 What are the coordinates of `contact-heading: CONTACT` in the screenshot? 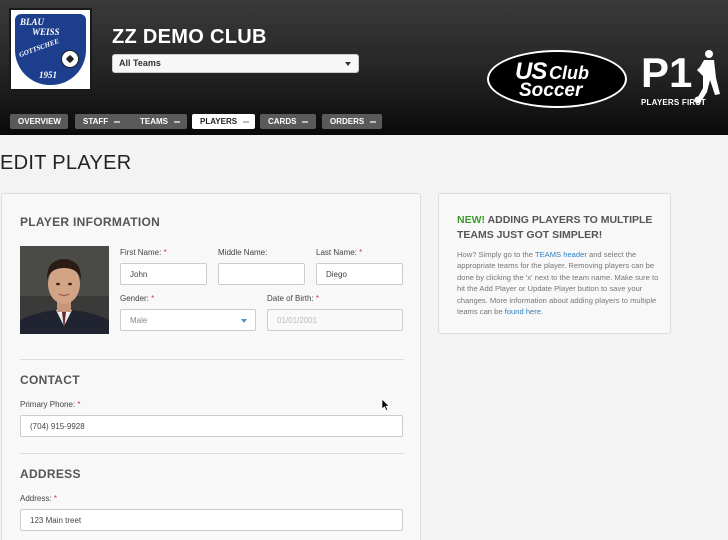 It's located at (50, 380).